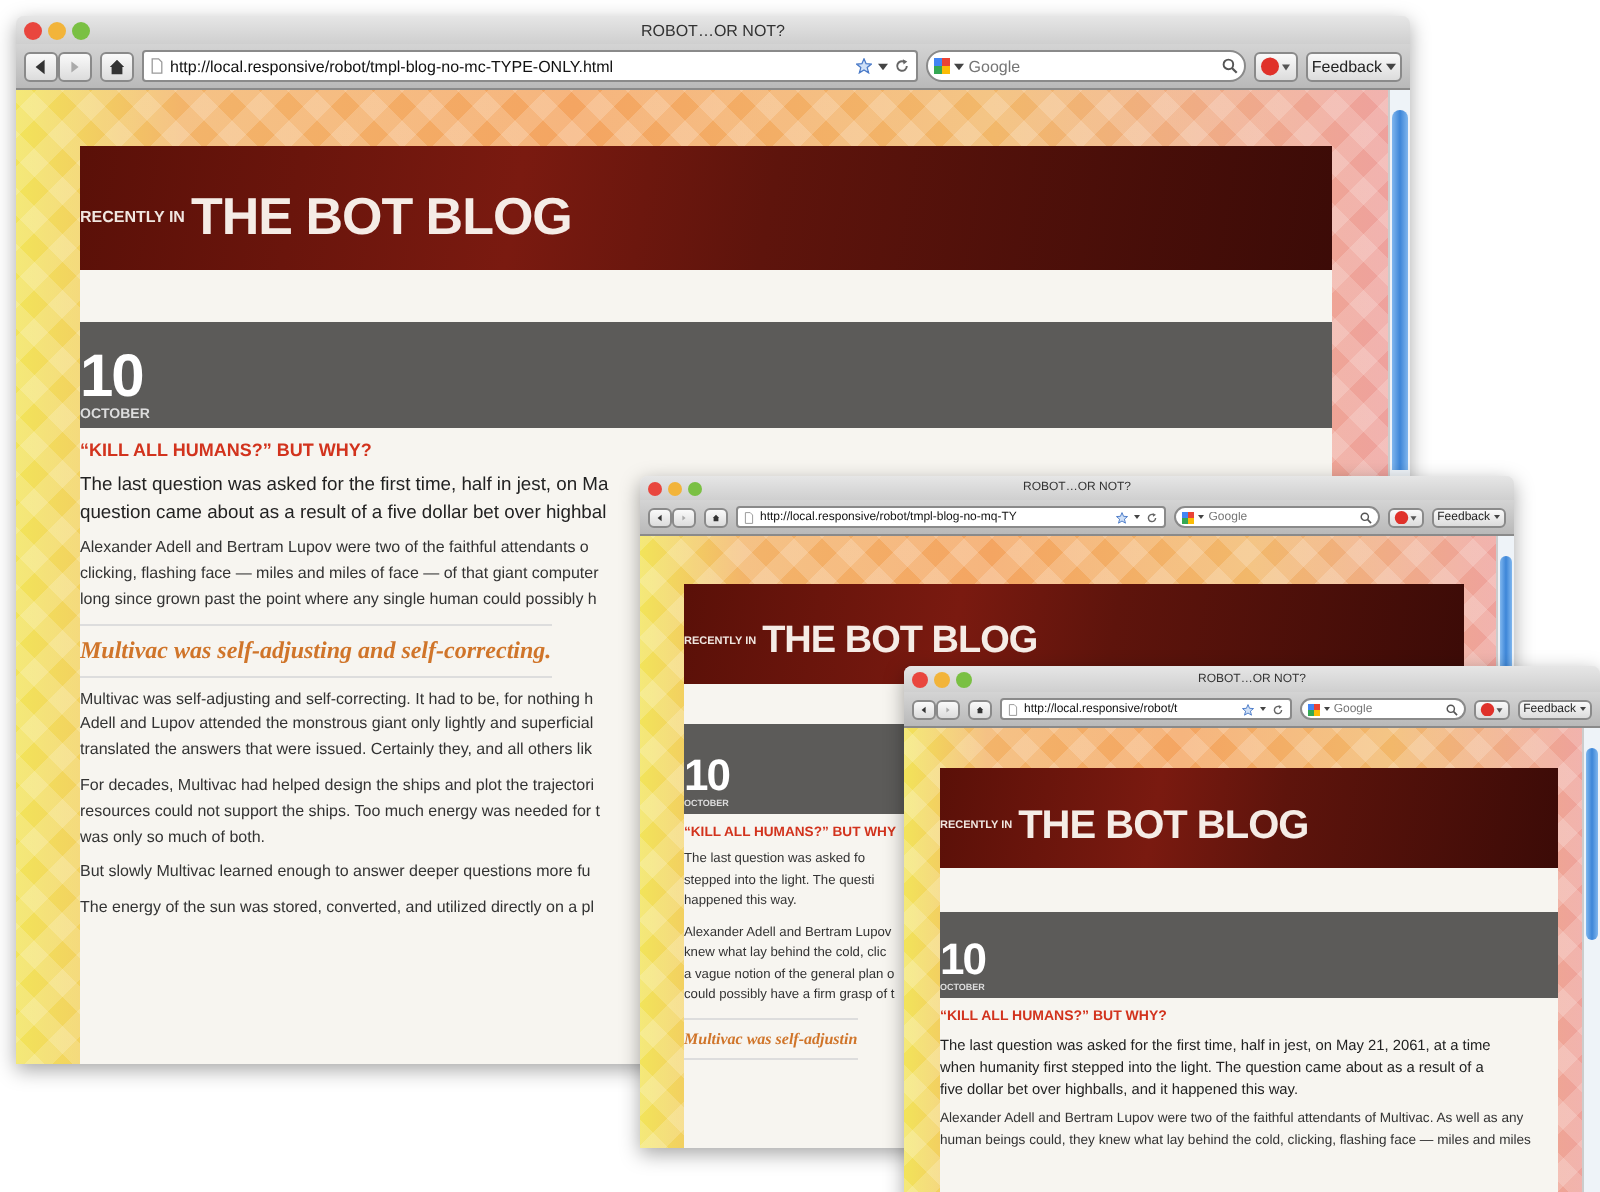 Image resolution: width=1600 pixels, height=1192 pixels. What do you see at coordinates (340, 812) in the screenshot?
I see `paragraph: For decades, Multivac had helped design the ships and plot the trajectori resources could not support the ships. Too much energy was needed for t was only so much of both.` at bounding box center [340, 812].